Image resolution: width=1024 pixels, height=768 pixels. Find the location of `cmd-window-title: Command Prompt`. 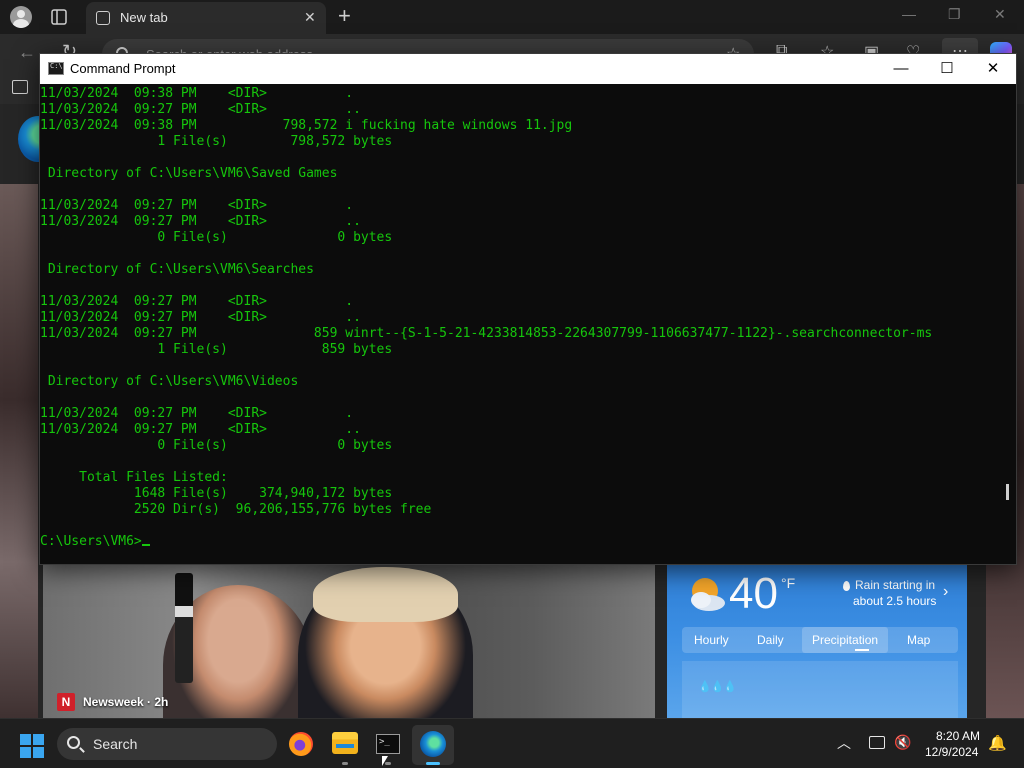

cmd-window-title: Command Prompt is located at coordinates (123, 68).